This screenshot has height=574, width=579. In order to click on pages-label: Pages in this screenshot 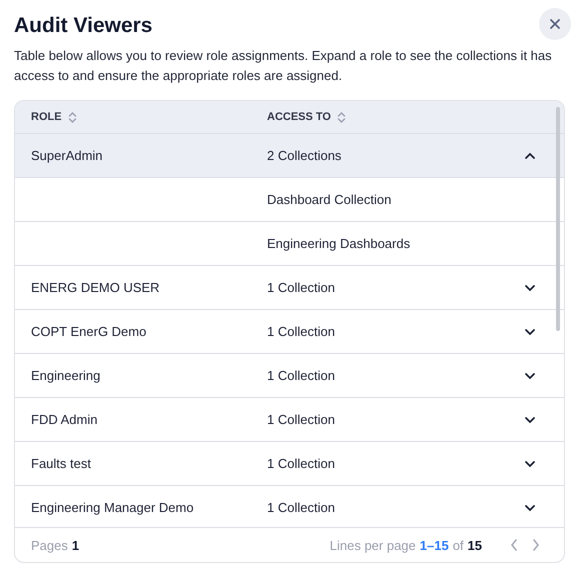, I will do `click(49, 545)`.